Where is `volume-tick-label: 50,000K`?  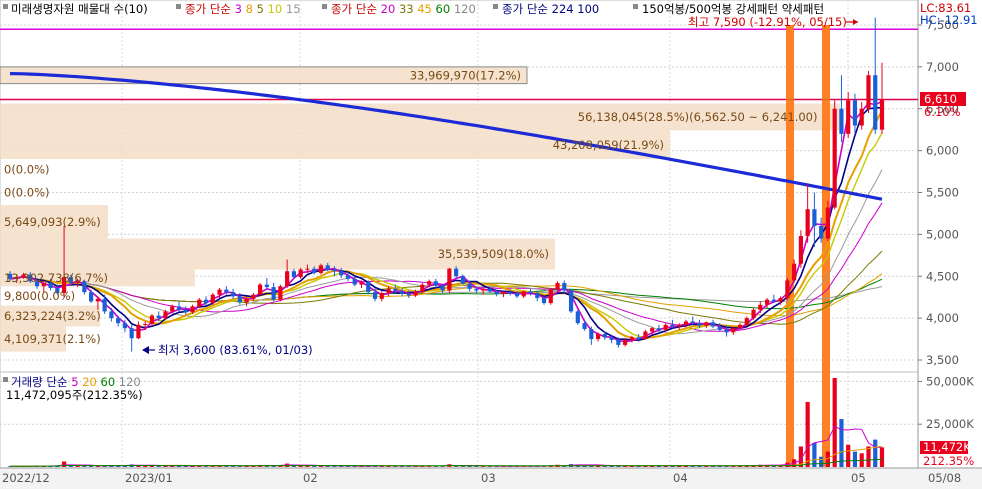
volume-tick-label: 50,000K is located at coordinates (950, 381).